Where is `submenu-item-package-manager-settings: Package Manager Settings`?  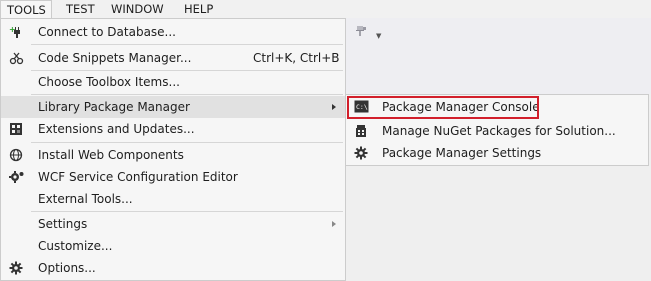
submenu-item-package-manager-settings: Package Manager Settings is located at coordinates (497, 153).